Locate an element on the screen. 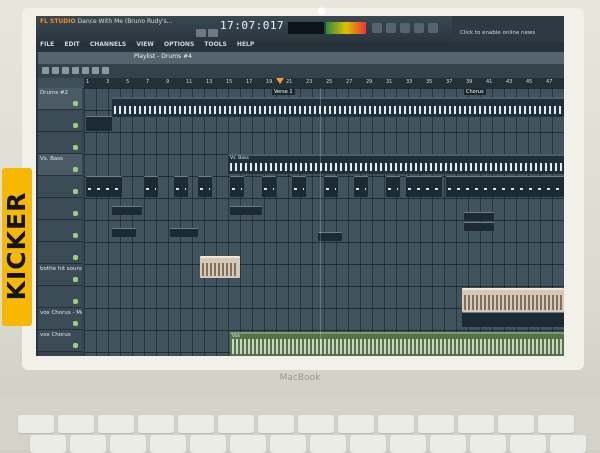 Image resolution: width=600 pixels, height=453 pixels. chorus-marker: Chorus is located at coordinates (475, 92).